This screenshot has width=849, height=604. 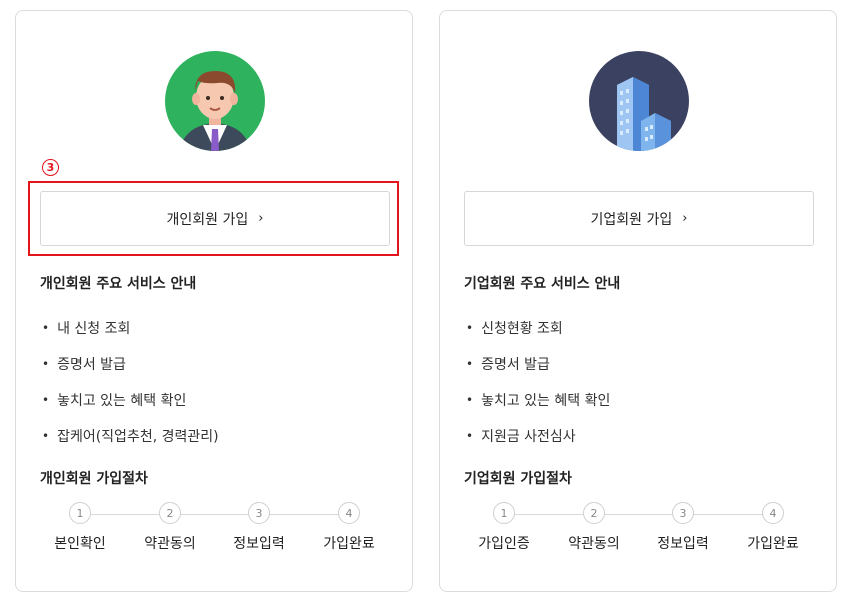 I want to click on corporate-process-title: 기업회원 가입절차, so click(x=518, y=479).